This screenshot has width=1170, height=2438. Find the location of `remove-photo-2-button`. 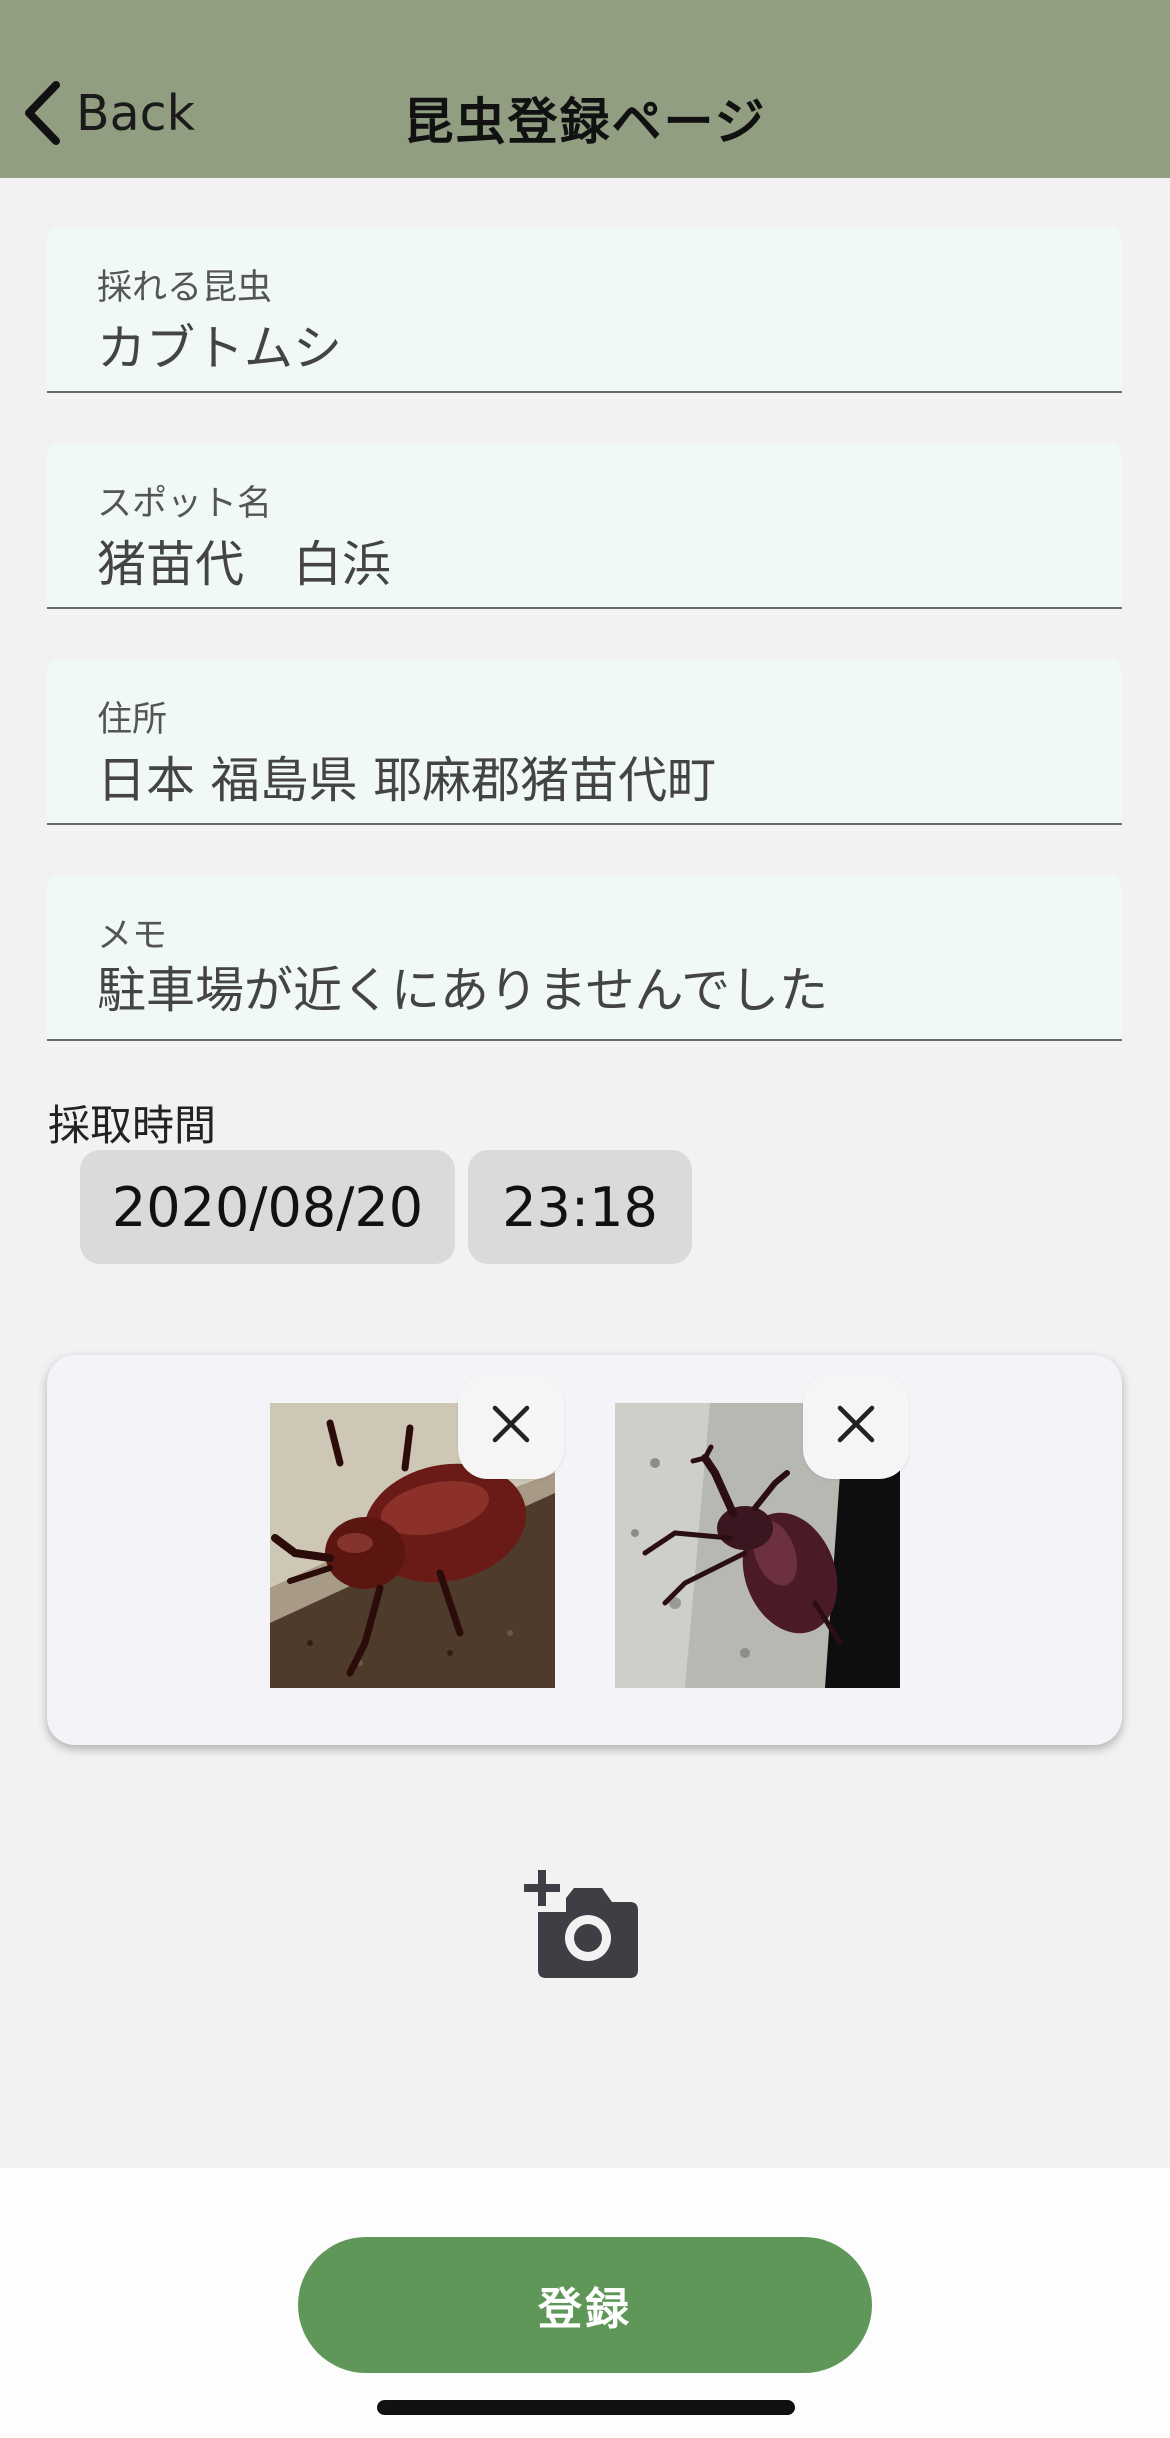

remove-photo-2-button is located at coordinates (856, 1426).